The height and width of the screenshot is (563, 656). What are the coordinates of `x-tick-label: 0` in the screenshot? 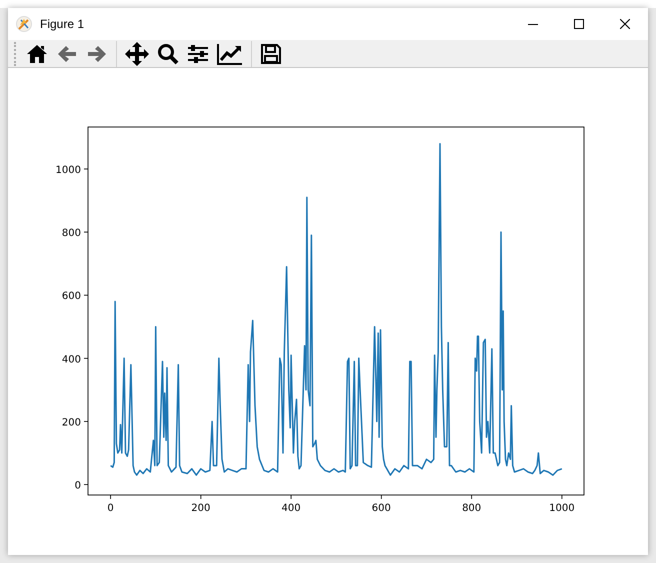 It's located at (110, 508).